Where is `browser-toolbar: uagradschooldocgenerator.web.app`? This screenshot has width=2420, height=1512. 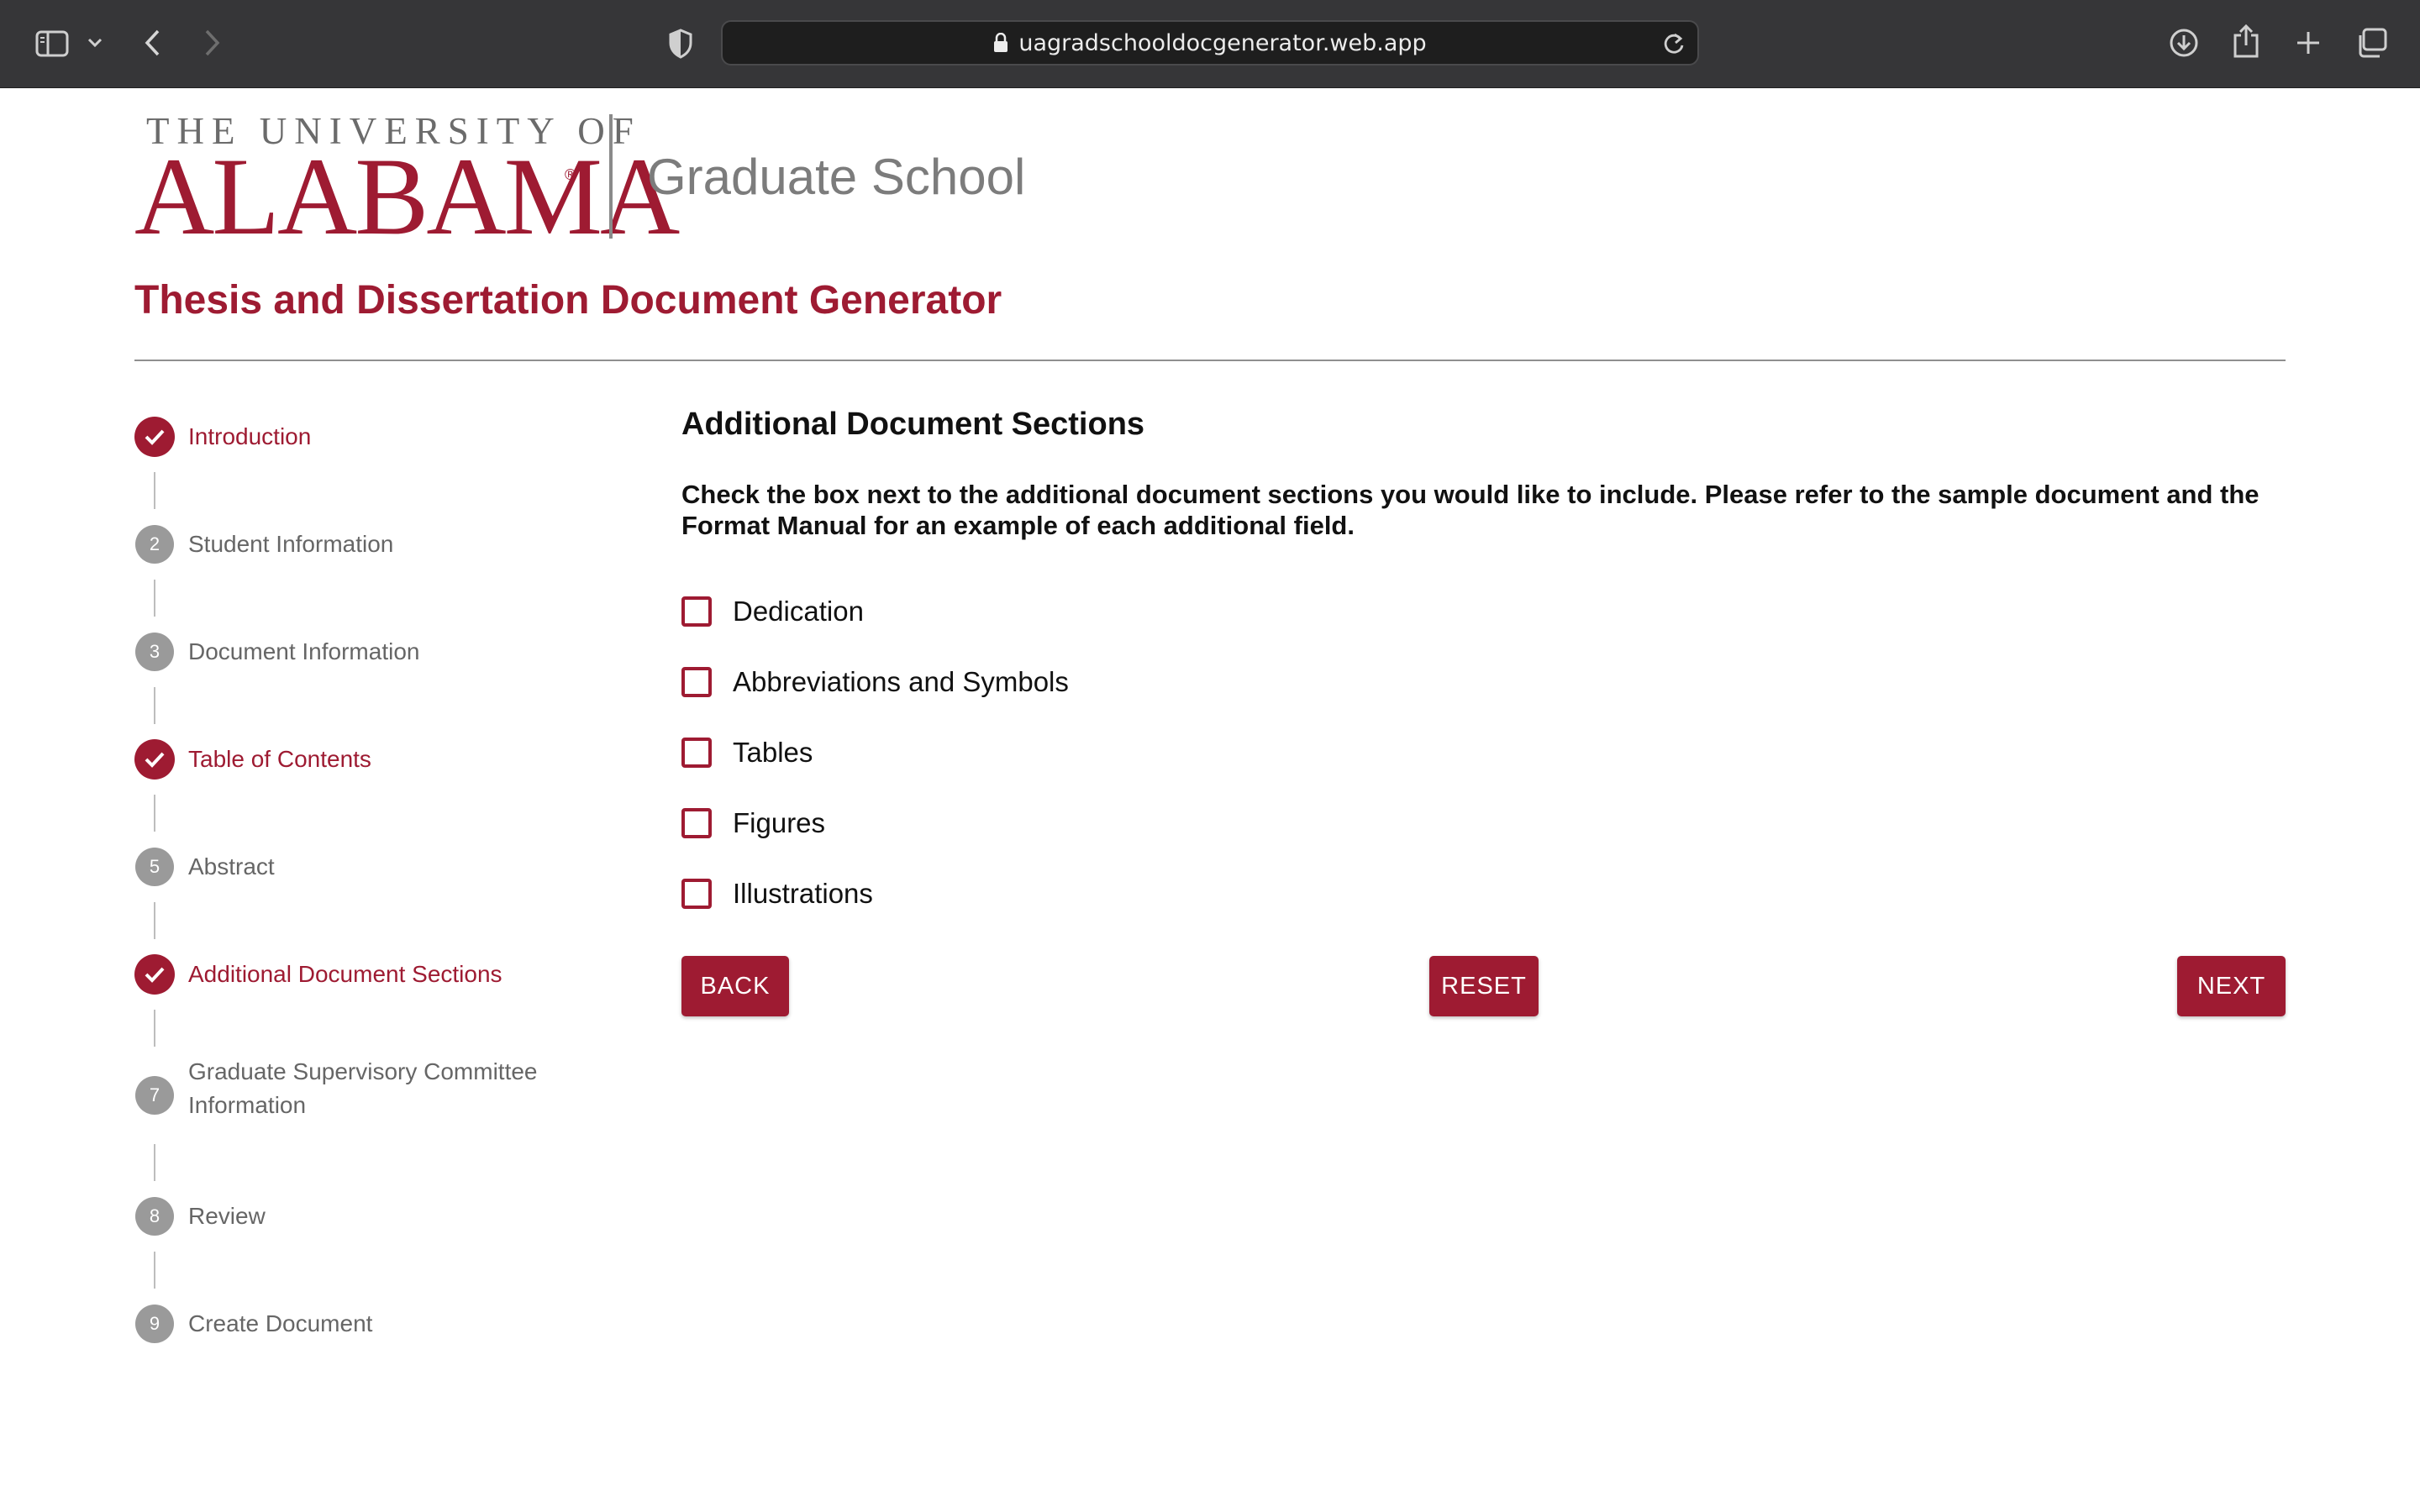 browser-toolbar: uagradschooldocgenerator.web.app is located at coordinates (1210, 44).